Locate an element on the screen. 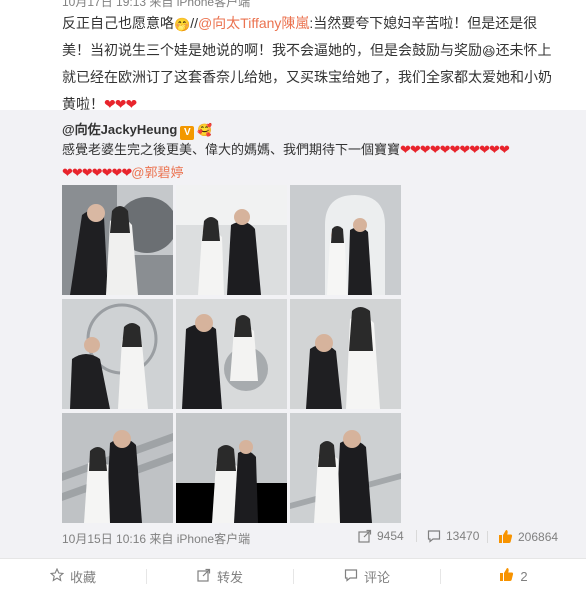 The width and height of the screenshot is (586, 592). repost-forward-count: 9454 is located at coordinates (381, 537).